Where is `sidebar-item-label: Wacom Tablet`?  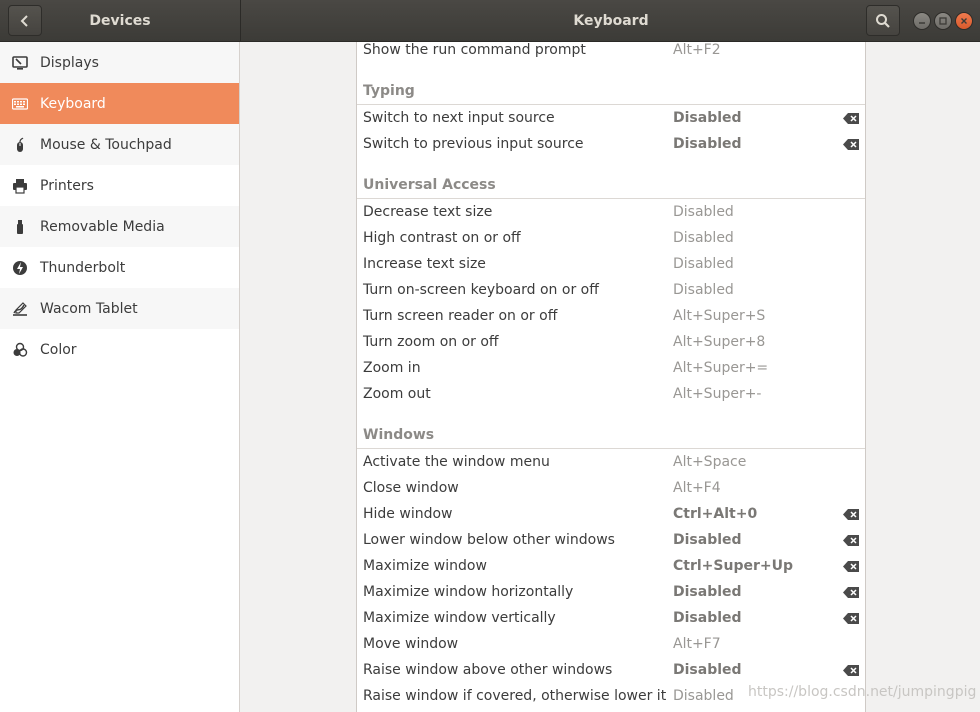 sidebar-item-label: Wacom Tablet is located at coordinates (89, 308).